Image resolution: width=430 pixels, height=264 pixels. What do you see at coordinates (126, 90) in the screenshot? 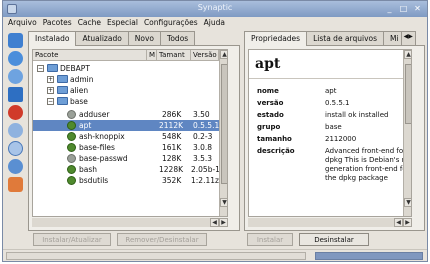
I see `tree-node-alien: + alien` at bounding box center [126, 90].